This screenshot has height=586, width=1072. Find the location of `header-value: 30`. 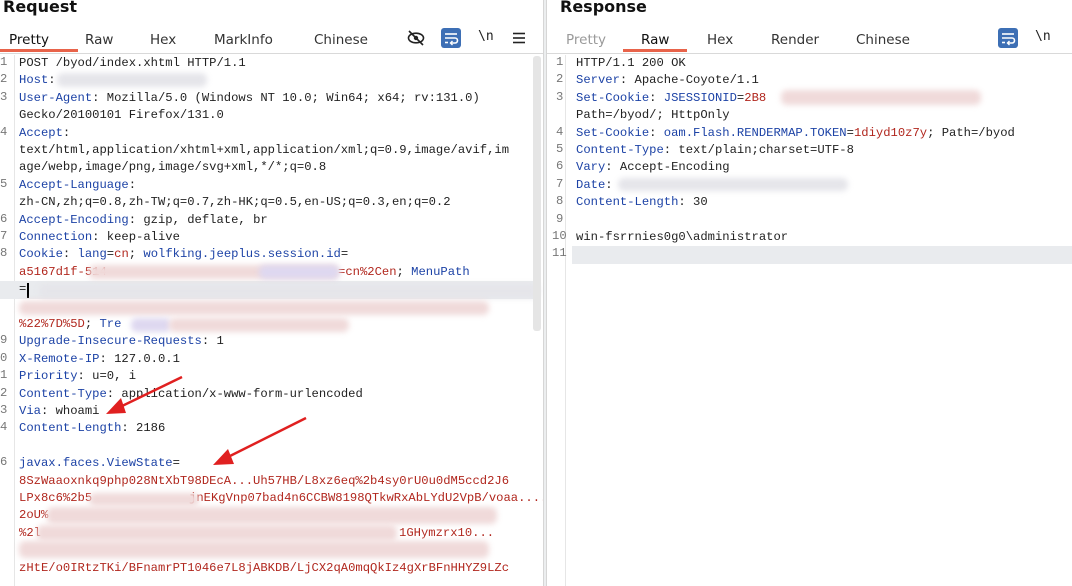

header-value: 30 is located at coordinates (700, 202).